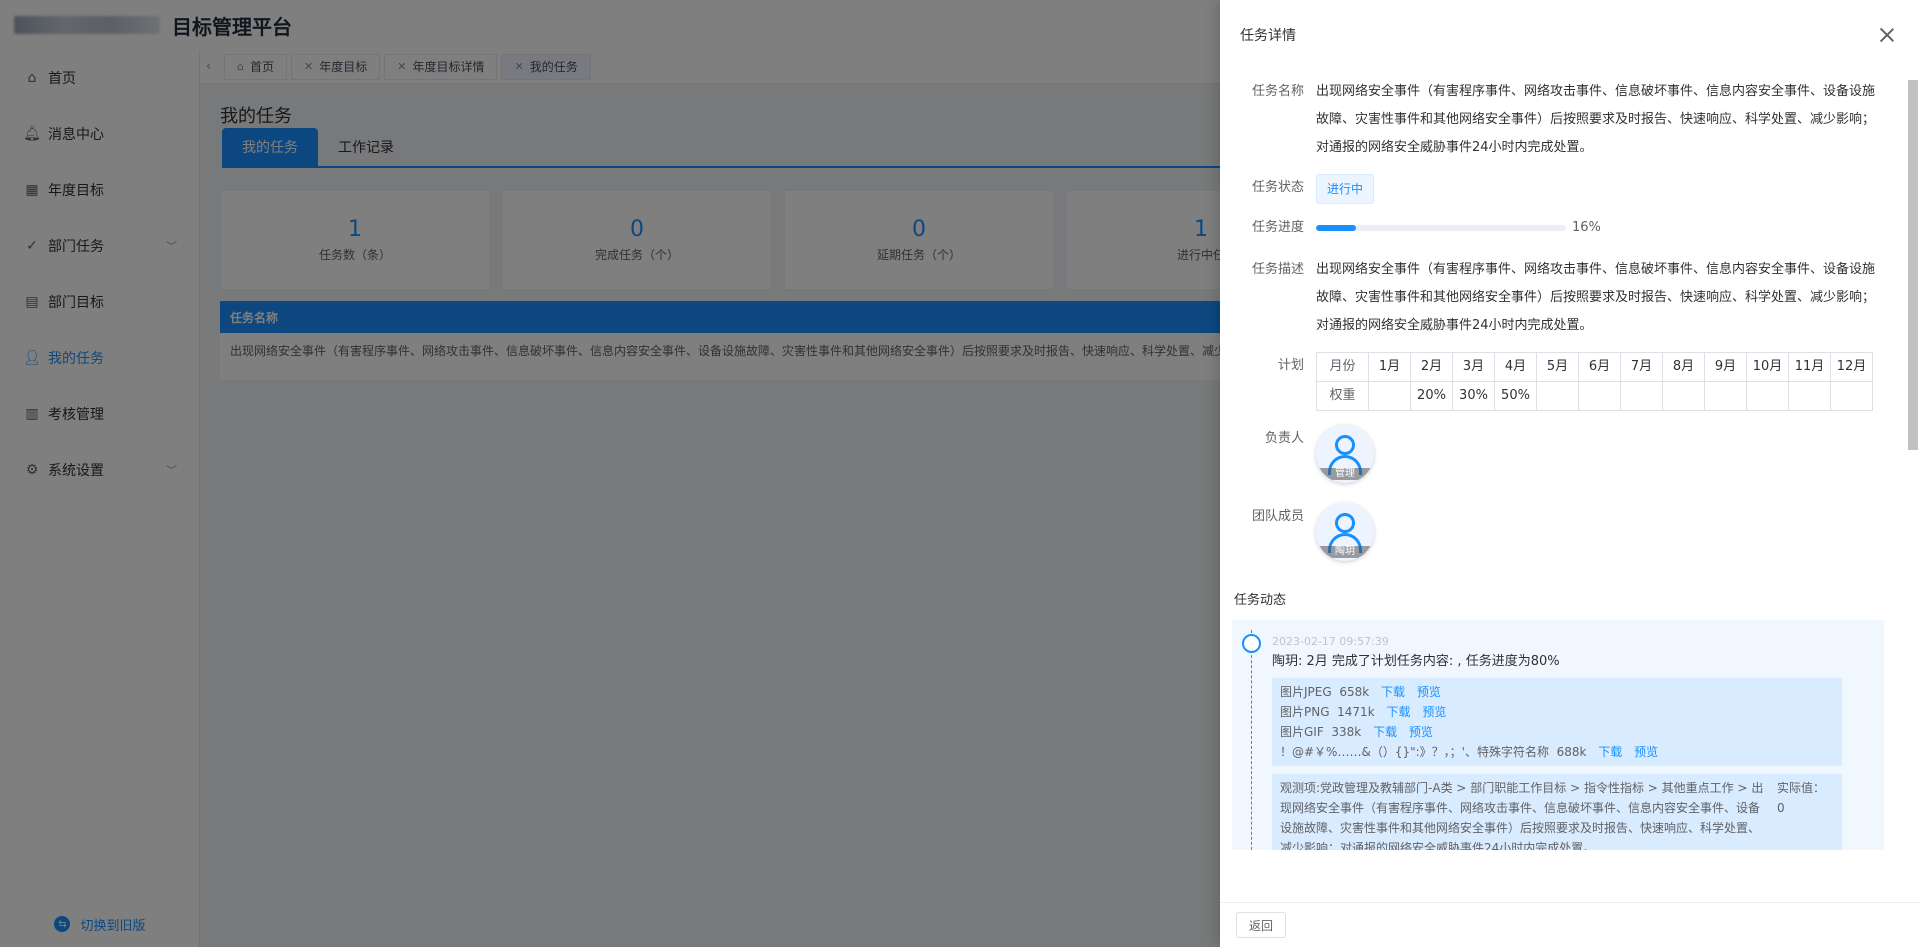 Image resolution: width=1920 pixels, height=947 pixels. Describe the element at coordinates (1277, 227) in the screenshot. I see `field-label: 任务进度` at that location.